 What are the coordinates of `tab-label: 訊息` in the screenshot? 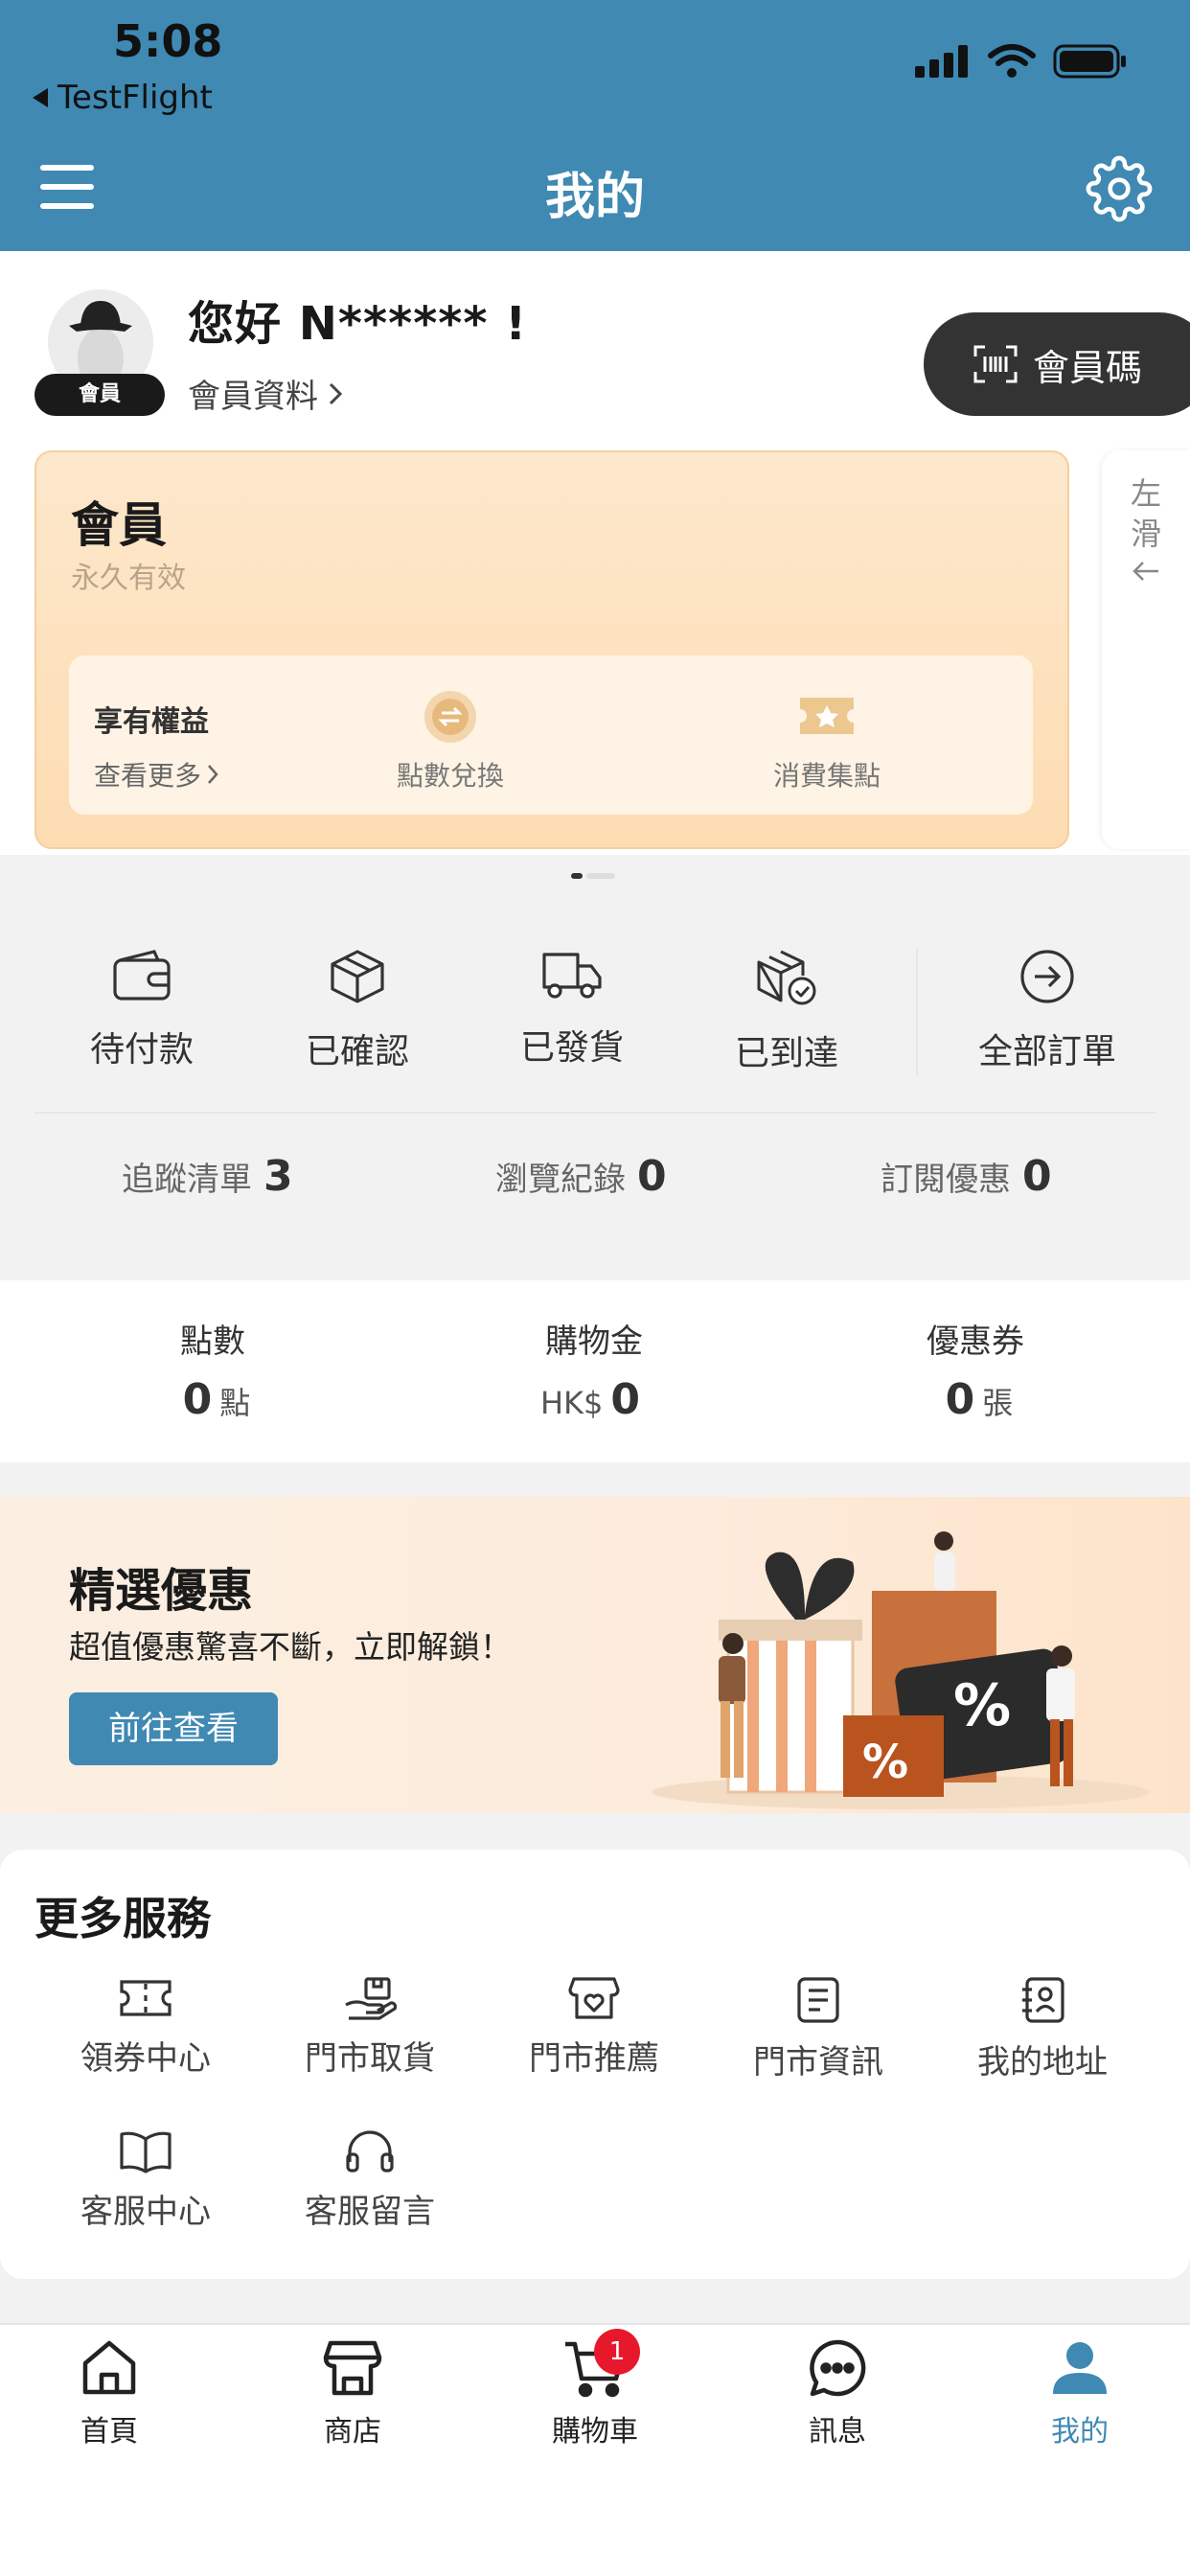 It's located at (838, 2432).